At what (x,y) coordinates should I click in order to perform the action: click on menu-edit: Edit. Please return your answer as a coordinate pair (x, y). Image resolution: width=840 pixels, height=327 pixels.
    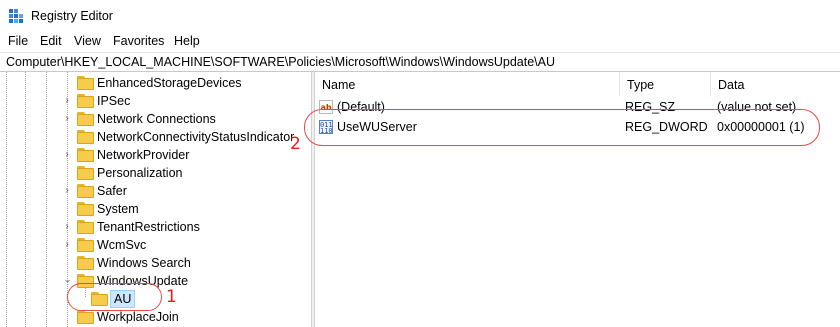
    Looking at the image, I should click on (51, 41).